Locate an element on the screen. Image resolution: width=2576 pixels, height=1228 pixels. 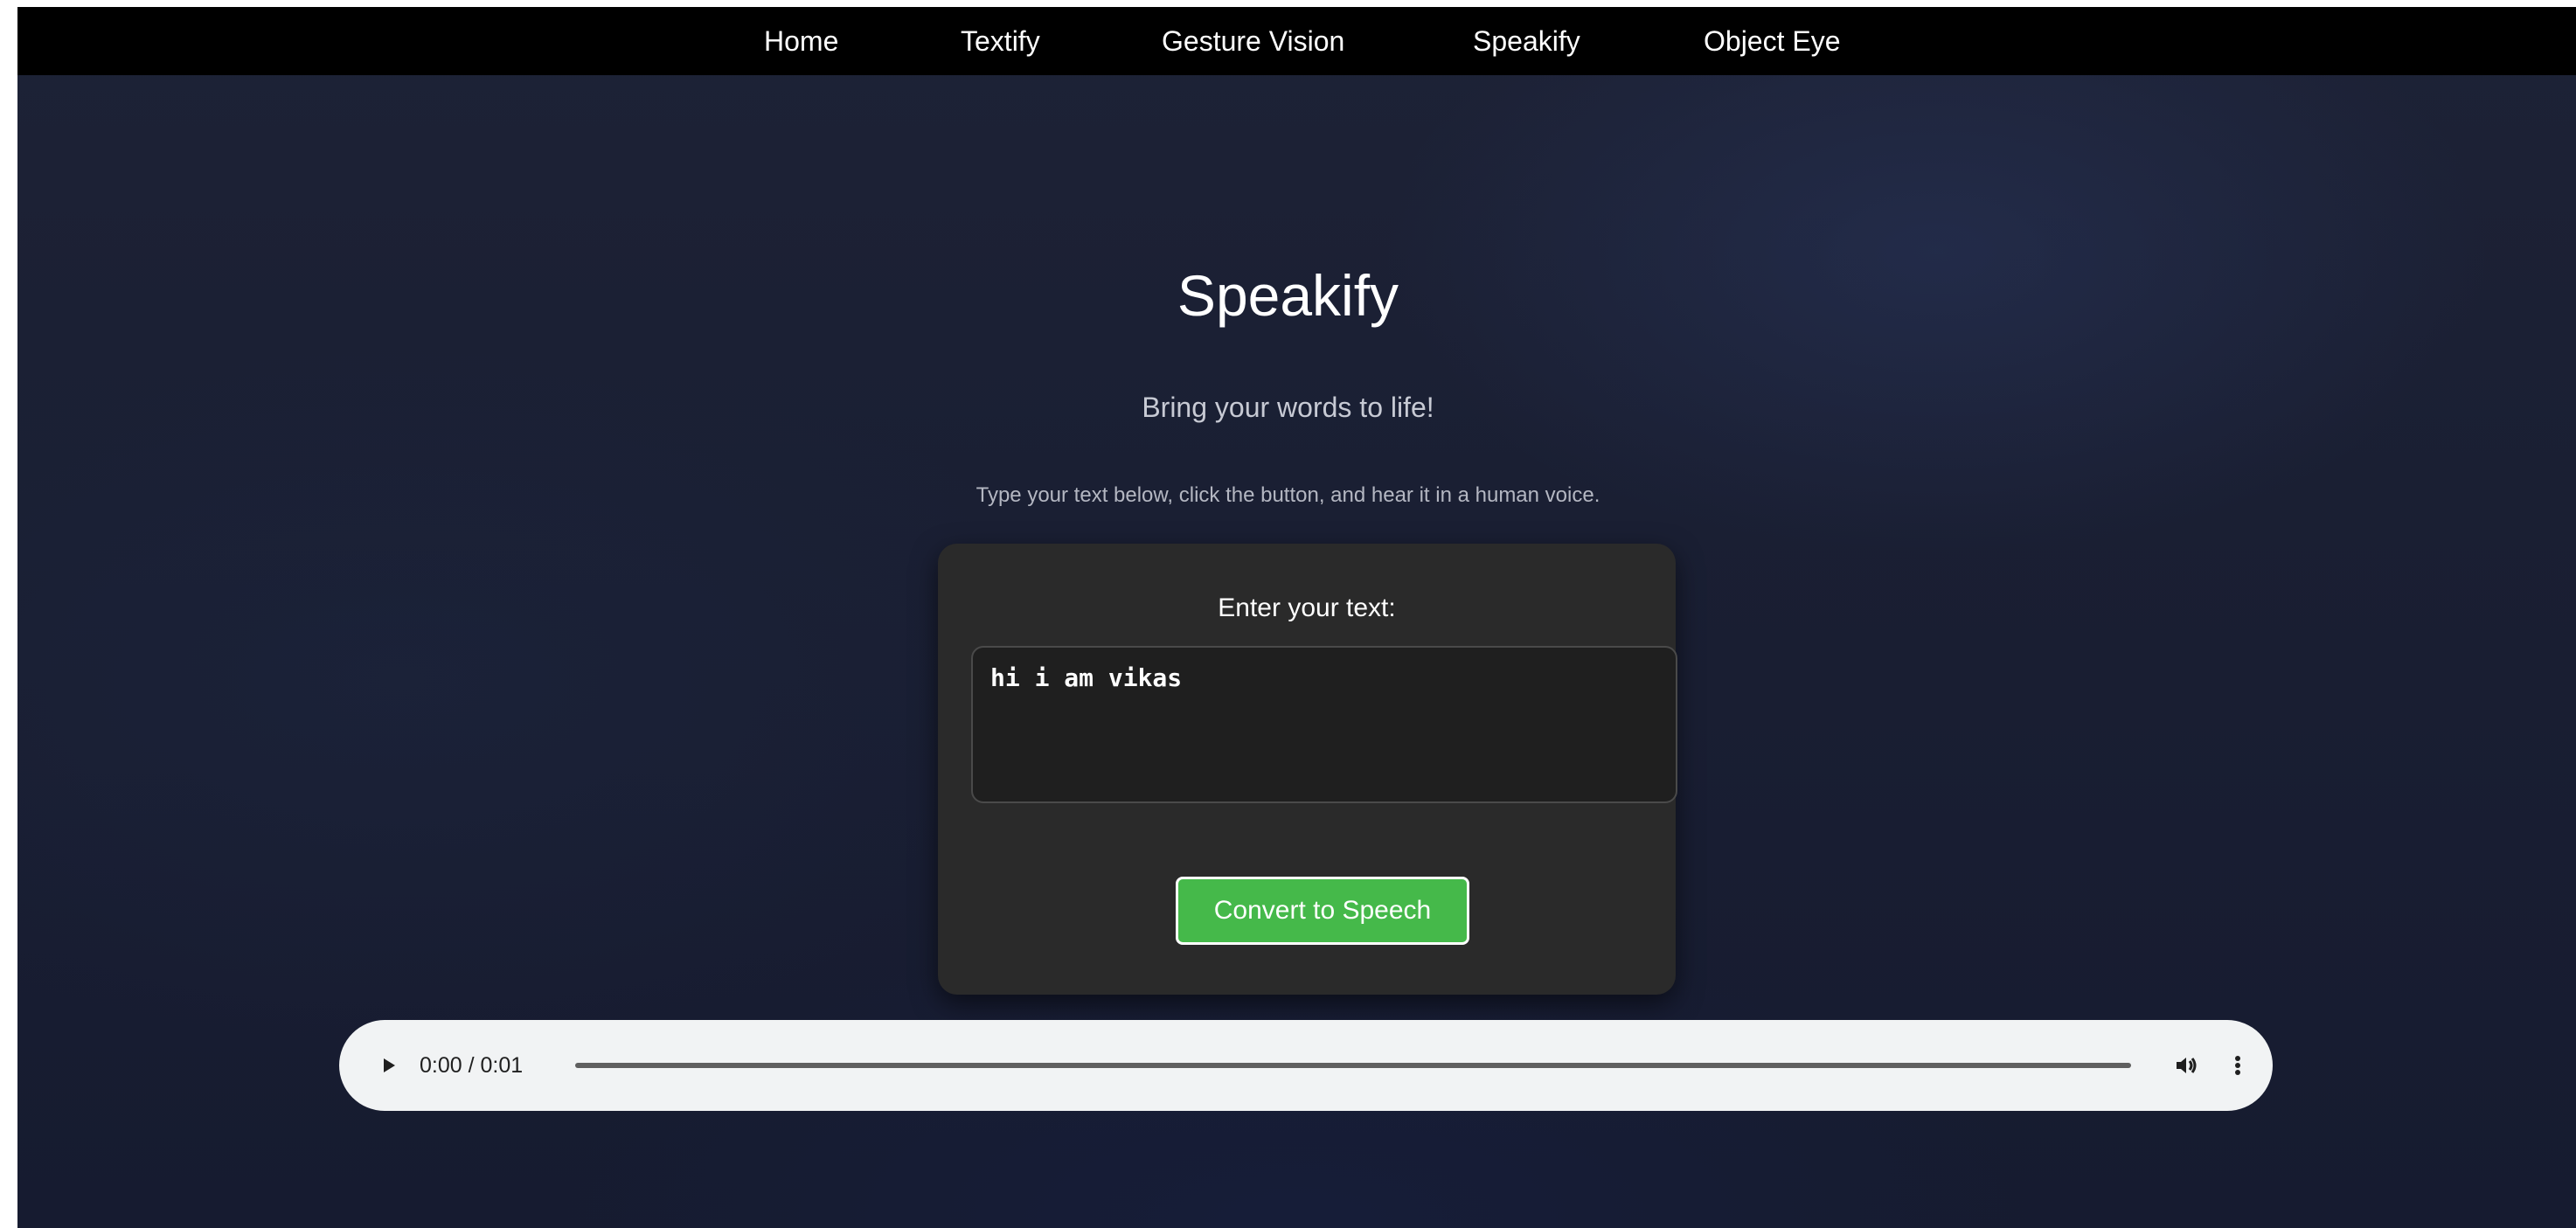
nav-link-textify: Textify is located at coordinates (1000, 41).